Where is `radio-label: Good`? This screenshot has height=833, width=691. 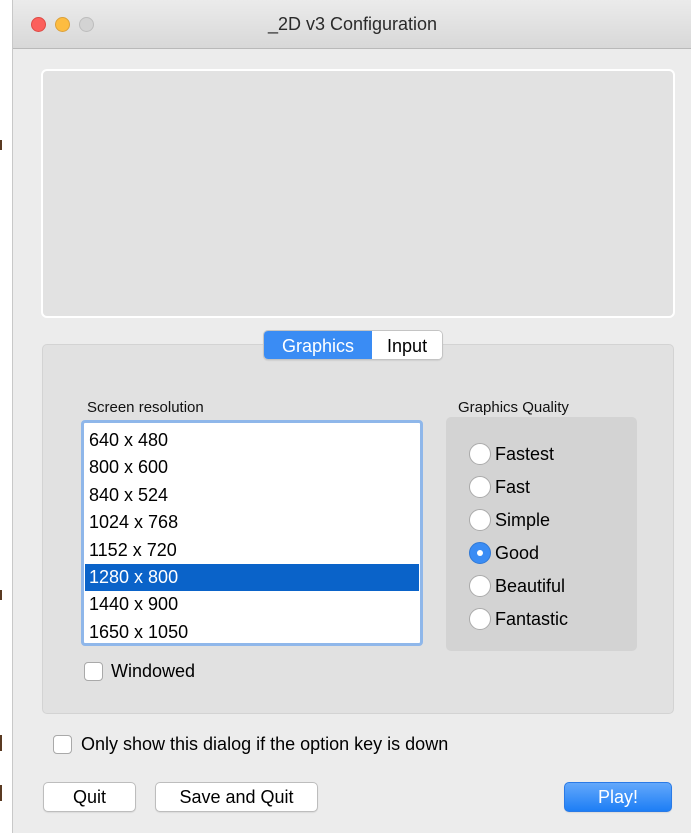
radio-label: Good is located at coordinates (517, 552).